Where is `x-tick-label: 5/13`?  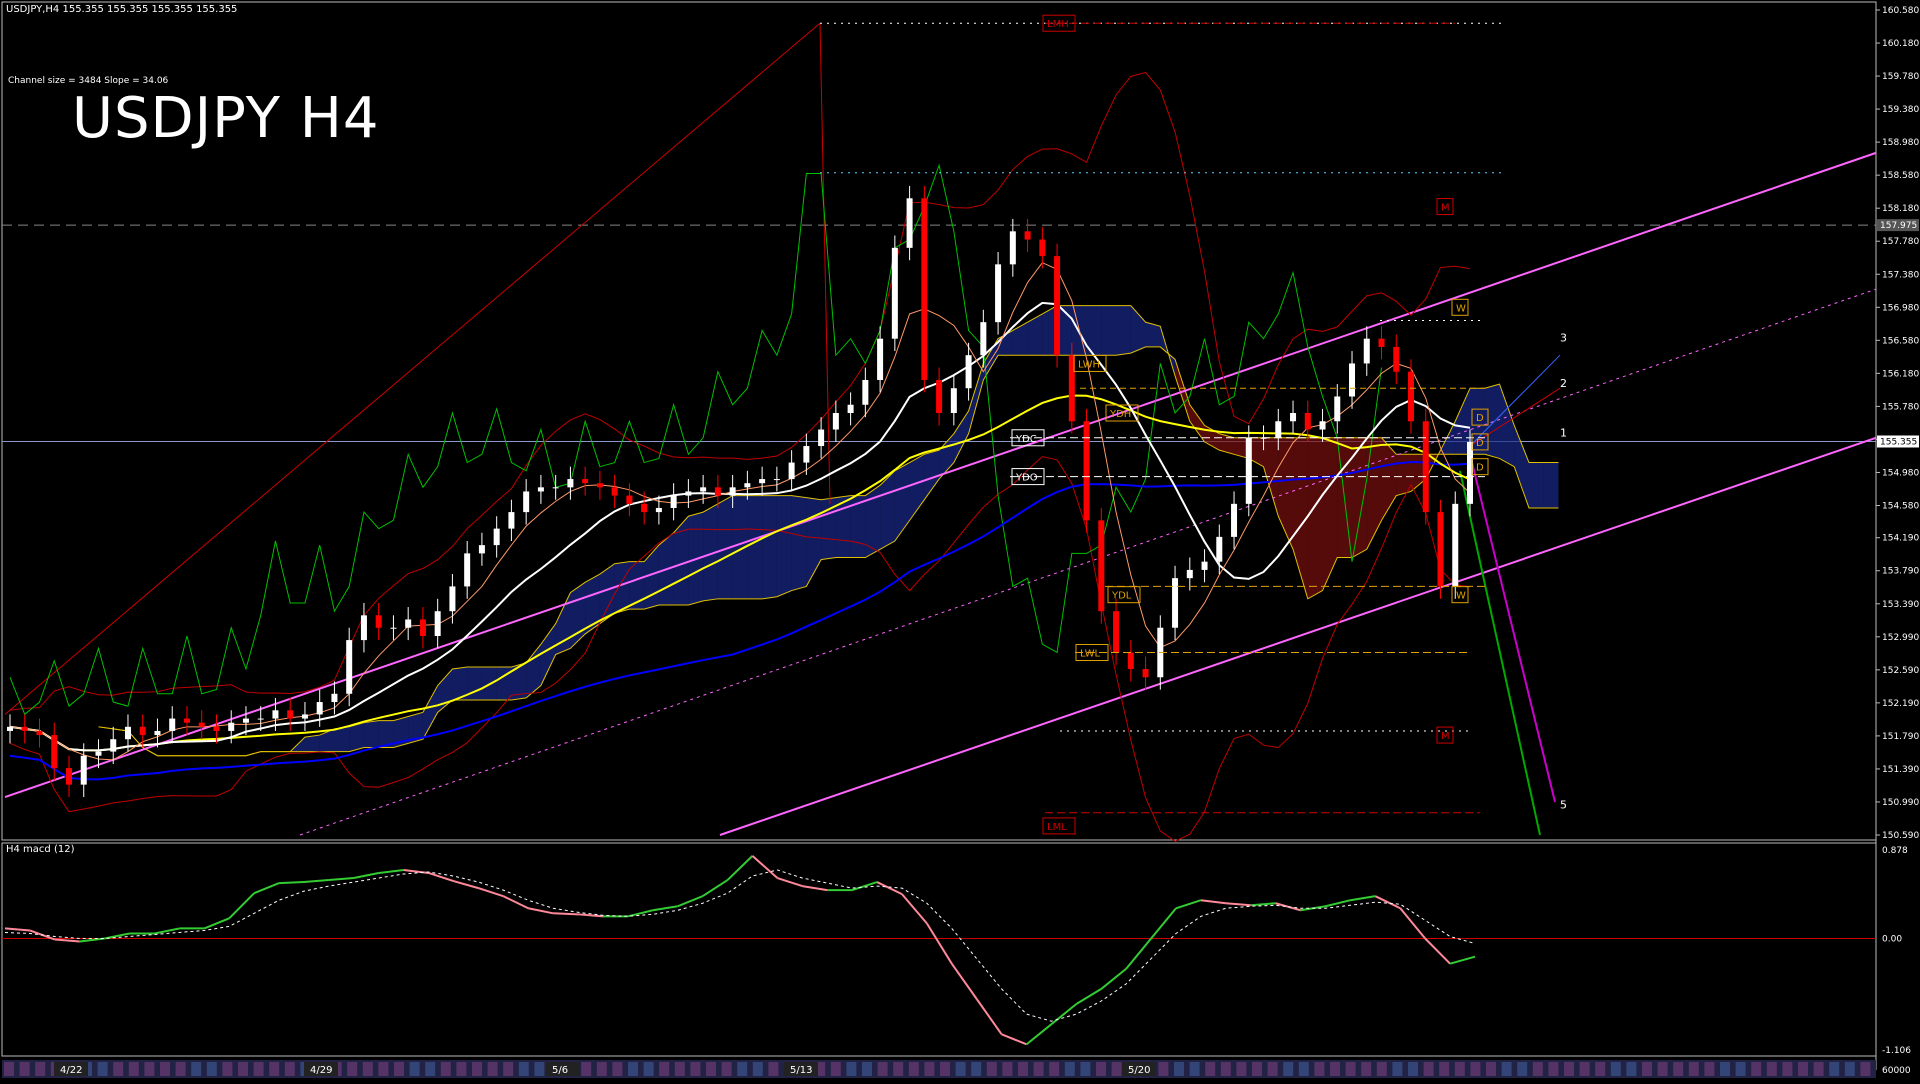 x-tick-label: 5/13 is located at coordinates (801, 1070).